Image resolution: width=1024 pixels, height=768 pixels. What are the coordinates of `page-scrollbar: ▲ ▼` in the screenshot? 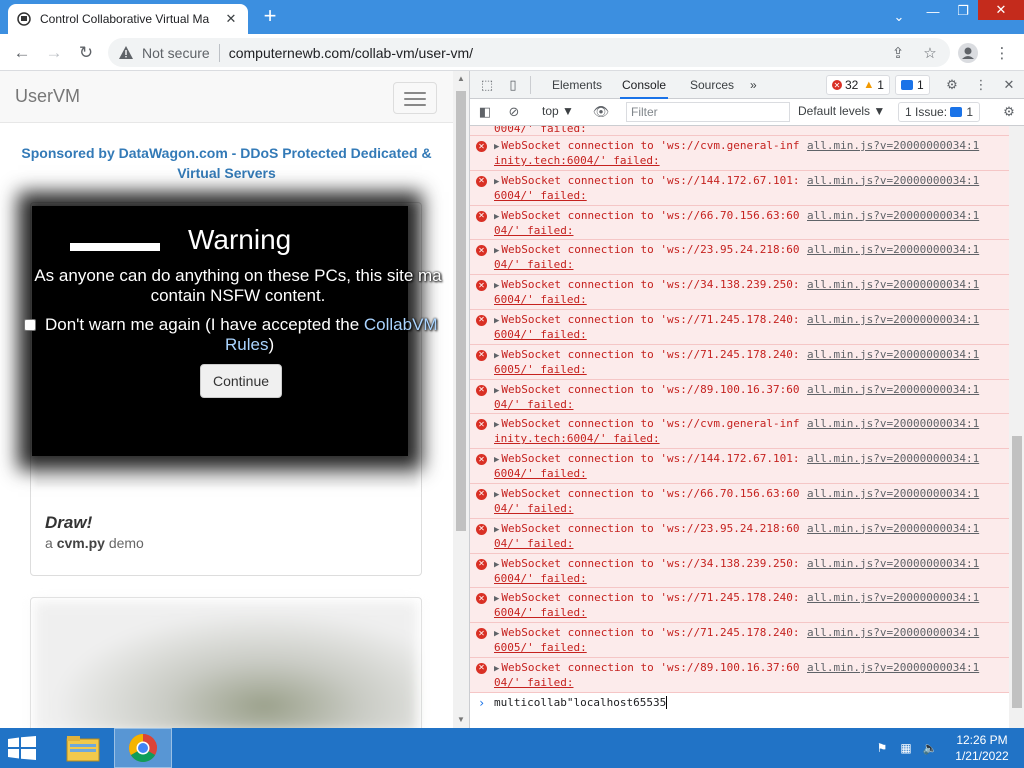 It's located at (461, 399).